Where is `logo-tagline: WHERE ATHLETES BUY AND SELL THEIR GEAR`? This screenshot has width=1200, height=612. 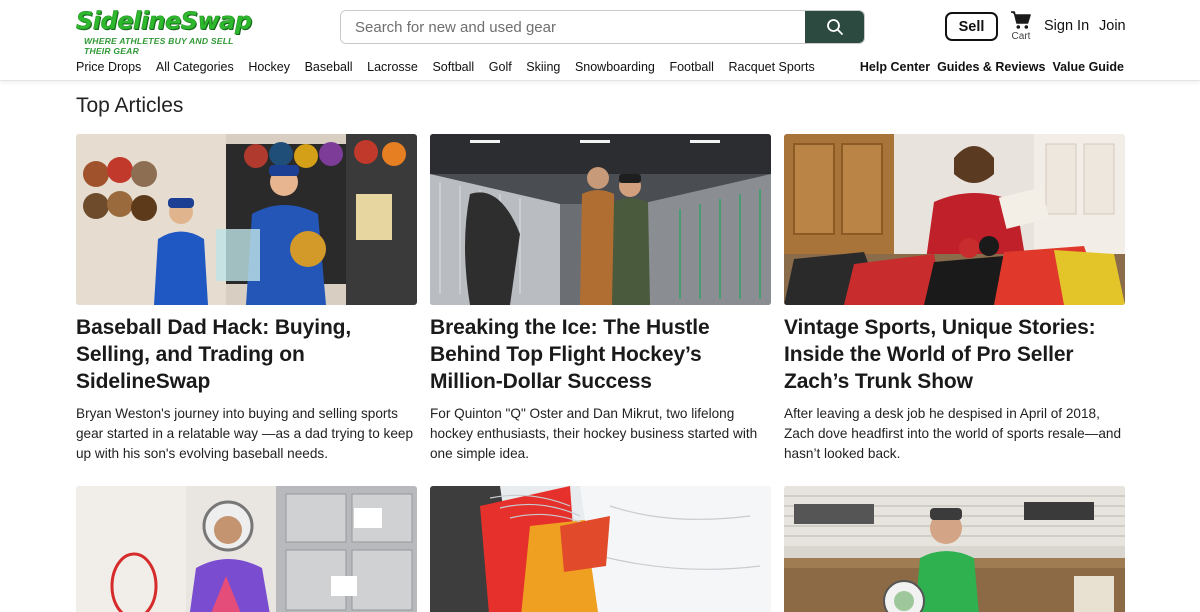 logo-tagline: WHERE ATHLETES BUY AND SELL THEIR GEAR is located at coordinates (159, 46).